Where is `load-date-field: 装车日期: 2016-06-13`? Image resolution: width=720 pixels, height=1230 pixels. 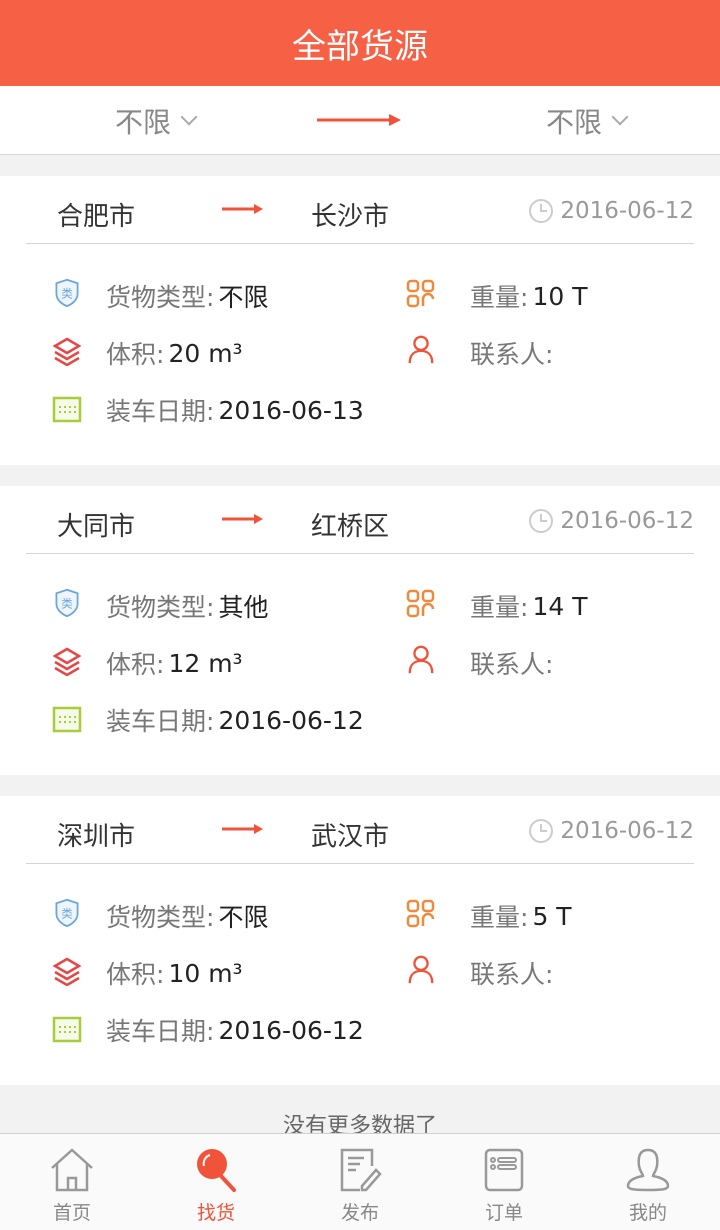
load-date-field: 装车日期: 2016-06-13 is located at coordinates (235, 410).